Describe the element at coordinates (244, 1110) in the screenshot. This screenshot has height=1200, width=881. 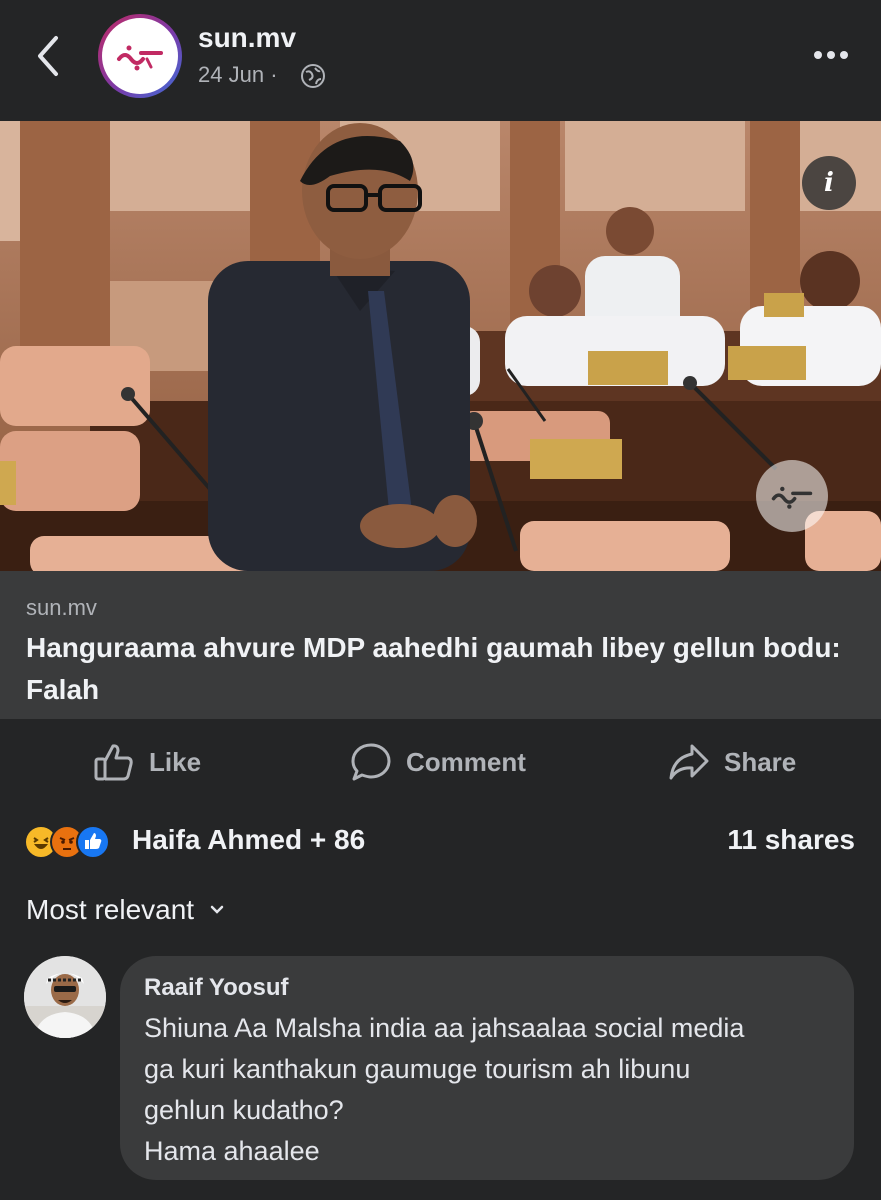
I see `comment-line: gehlun kudatho?` at that location.